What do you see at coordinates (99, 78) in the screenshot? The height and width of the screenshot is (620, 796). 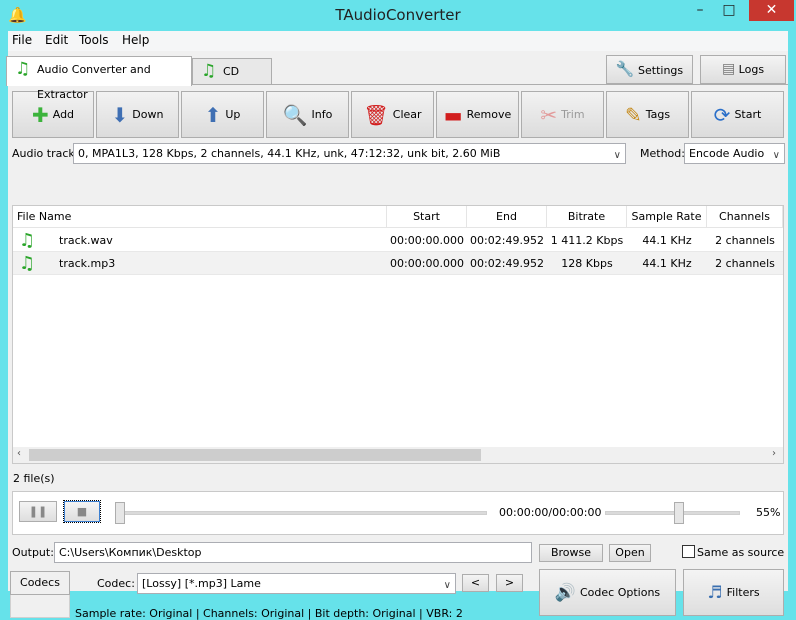 I see `tab-audio-converter: ♫ Audio Converter and Extractor` at bounding box center [99, 78].